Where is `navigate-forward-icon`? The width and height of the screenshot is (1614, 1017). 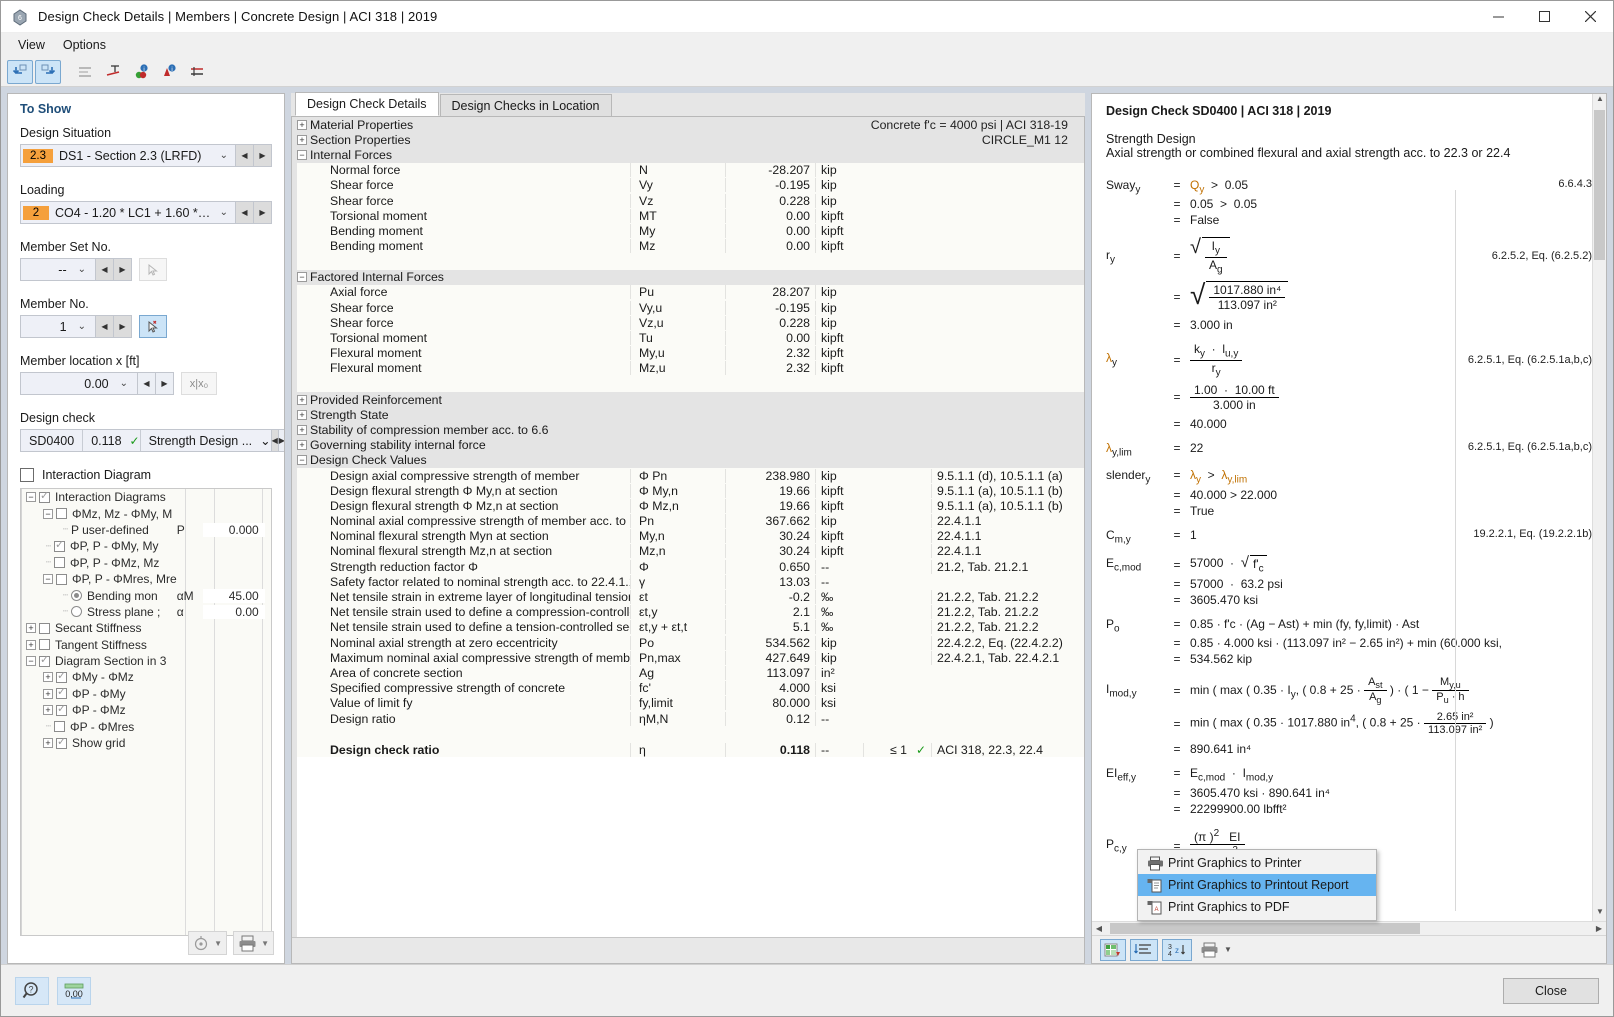
navigate-forward-icon is located at coordinates (48, 71).